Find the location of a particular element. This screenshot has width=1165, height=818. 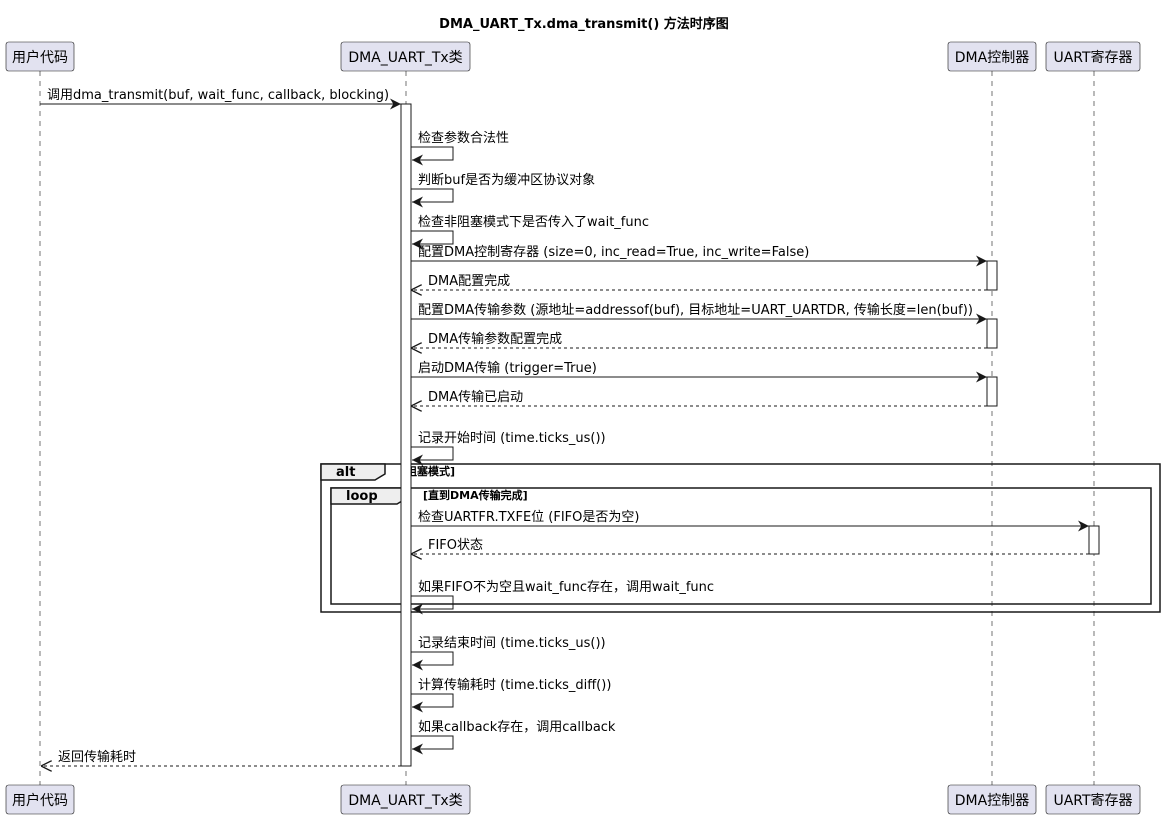

message-label: 启动DMA传输 (trigger=True) is located at coordinates (507, 368).